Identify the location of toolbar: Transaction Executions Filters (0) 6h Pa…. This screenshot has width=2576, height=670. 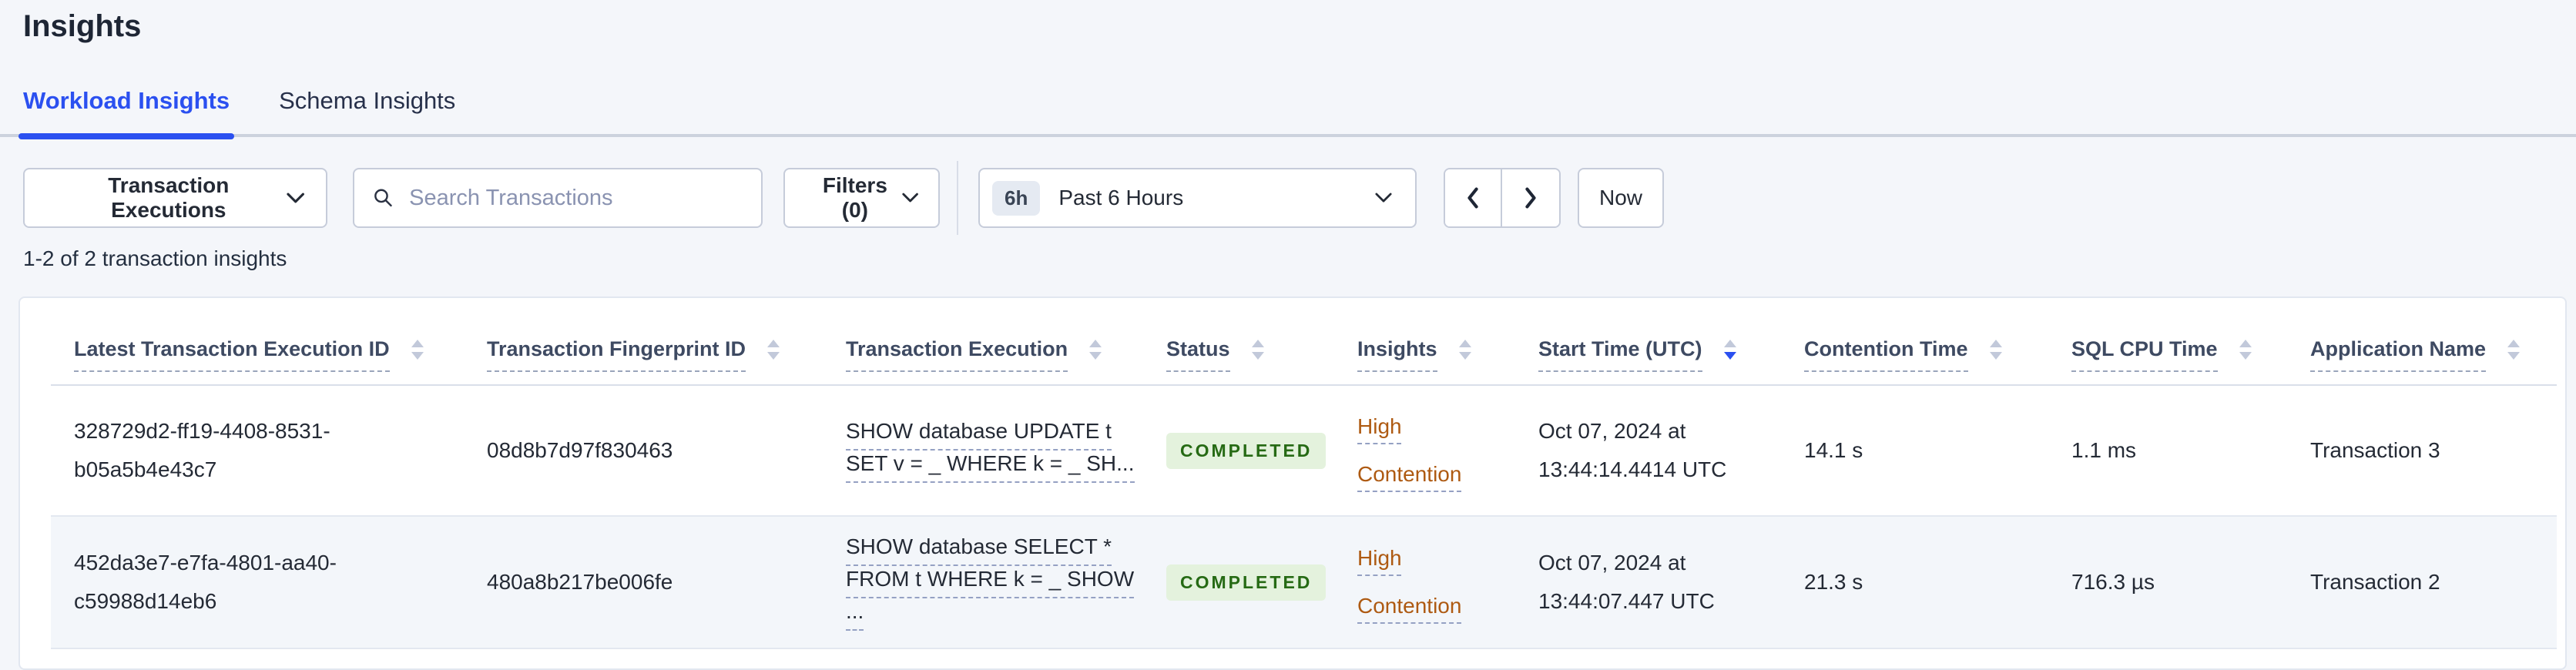
(843, 198).